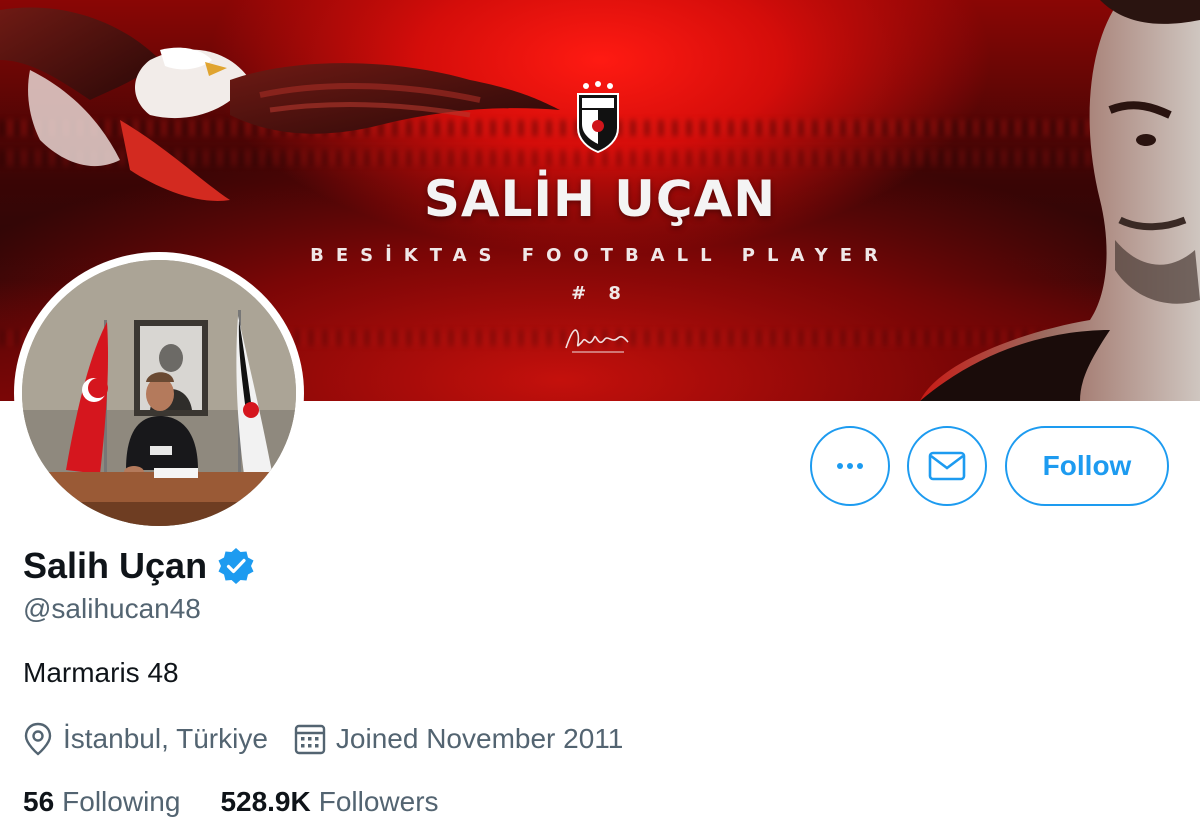  I want to click on avatar, so click(159, 393).